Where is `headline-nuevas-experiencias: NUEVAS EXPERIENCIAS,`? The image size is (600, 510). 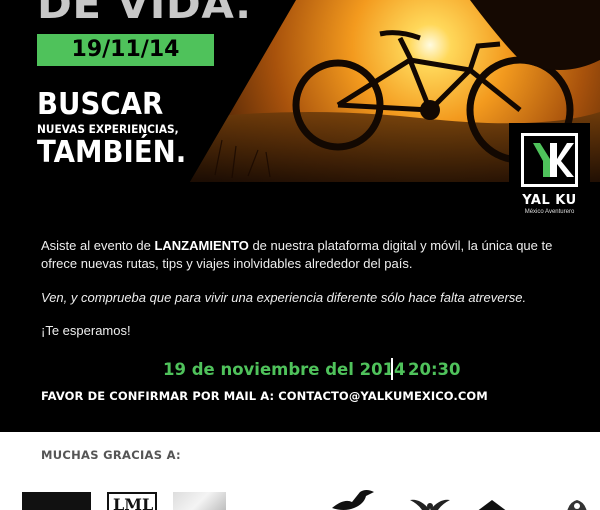
headline-nuevas-experiencias: NUEVAS EXPERIENCIAS, is located at coordinates (108, 129).